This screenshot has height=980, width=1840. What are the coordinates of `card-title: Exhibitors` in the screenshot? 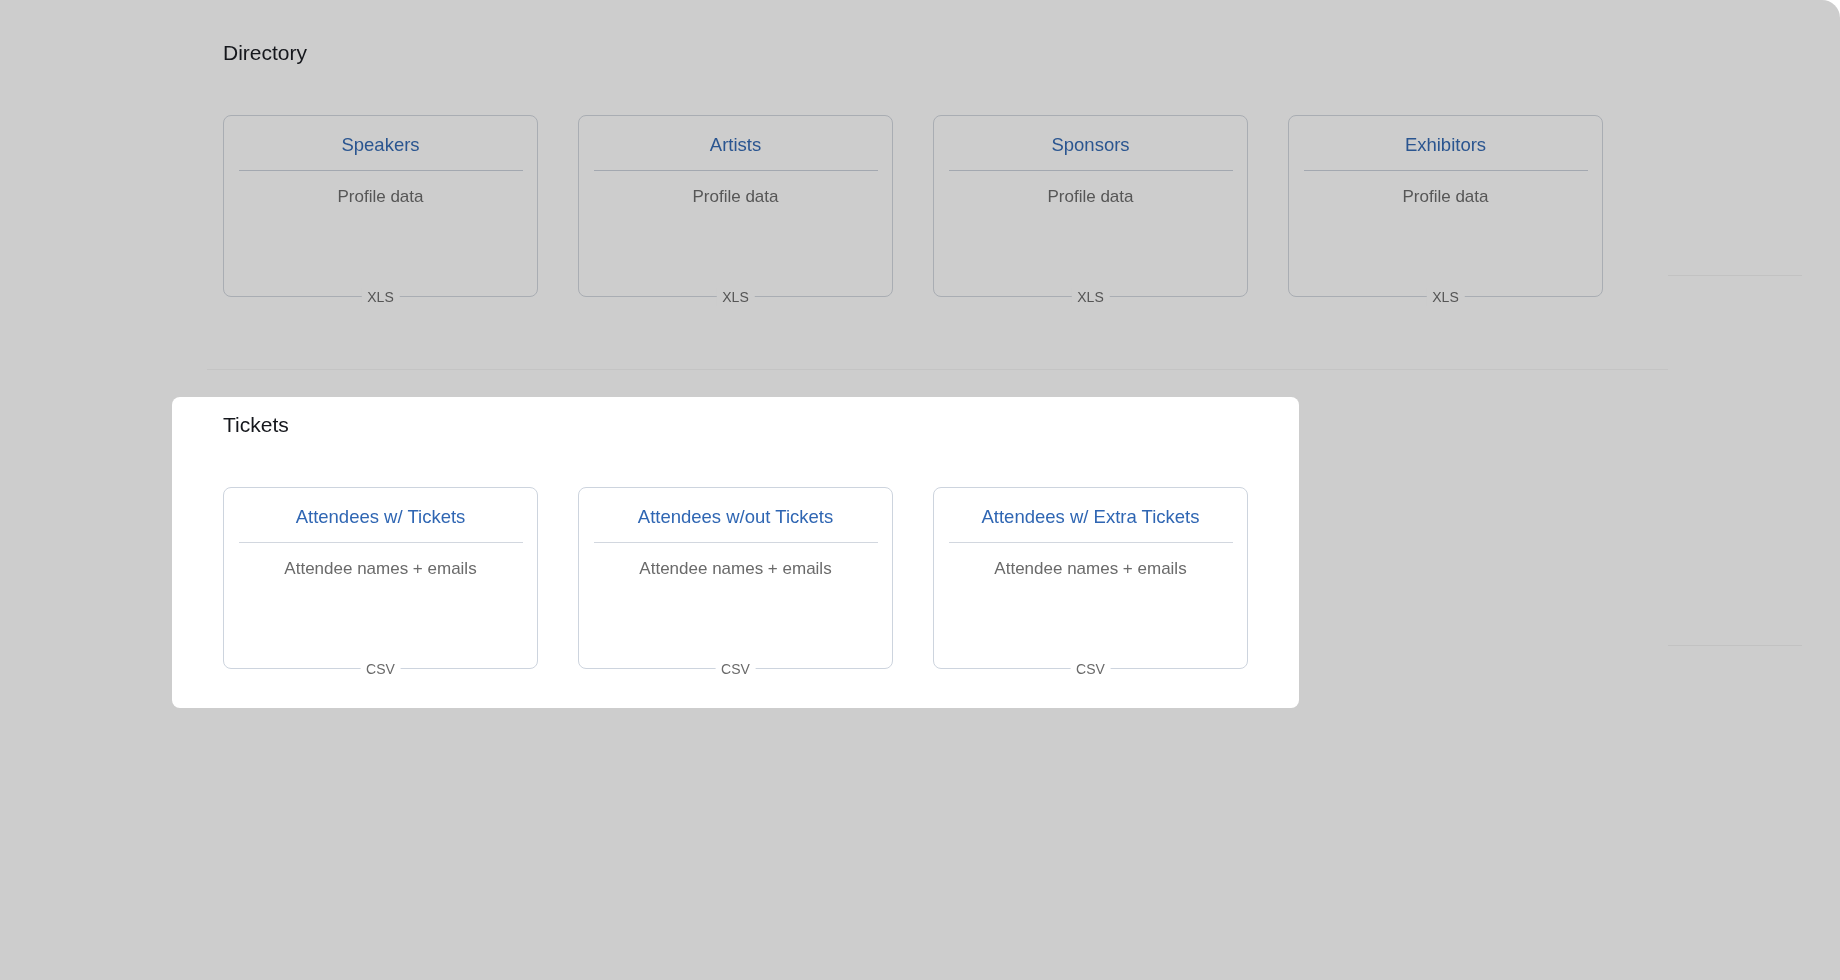 It's located at (1445, 145).